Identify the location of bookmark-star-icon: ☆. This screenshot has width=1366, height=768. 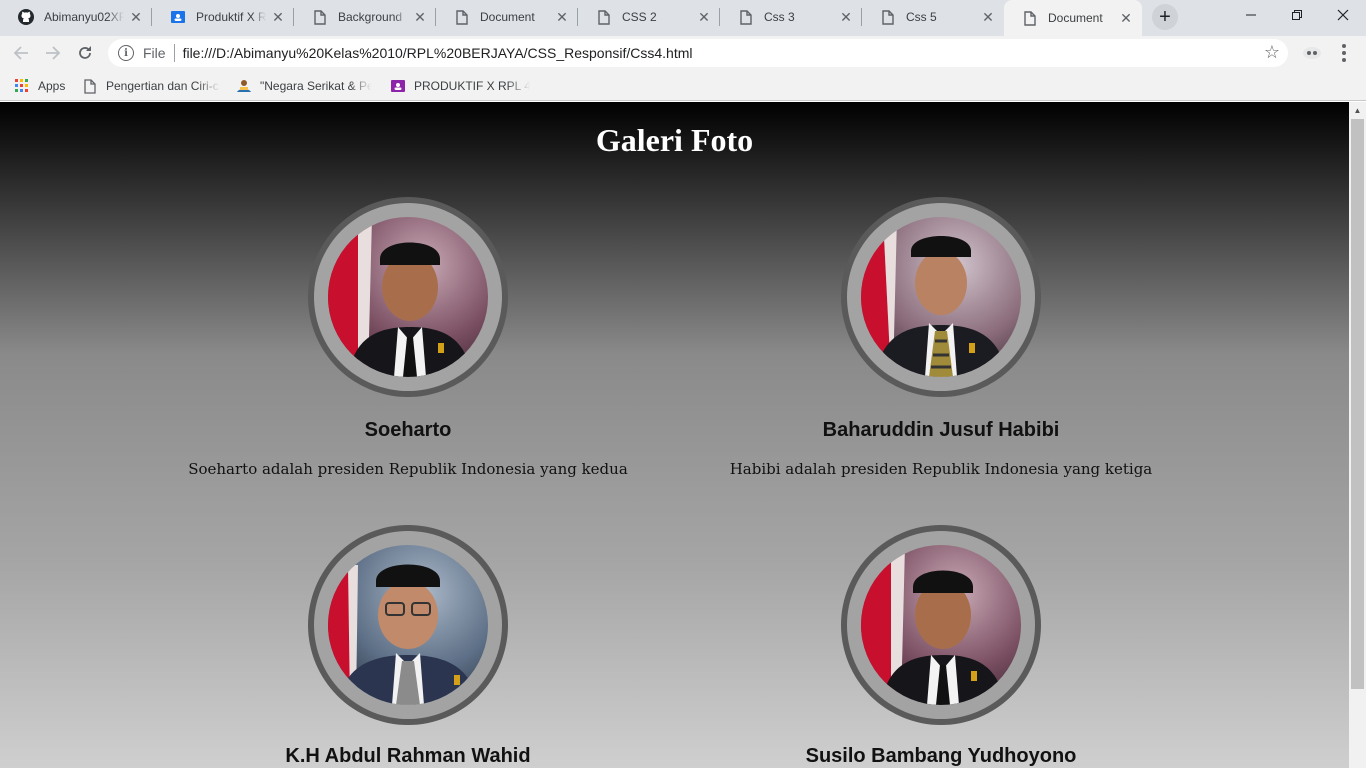
(1272, 52).